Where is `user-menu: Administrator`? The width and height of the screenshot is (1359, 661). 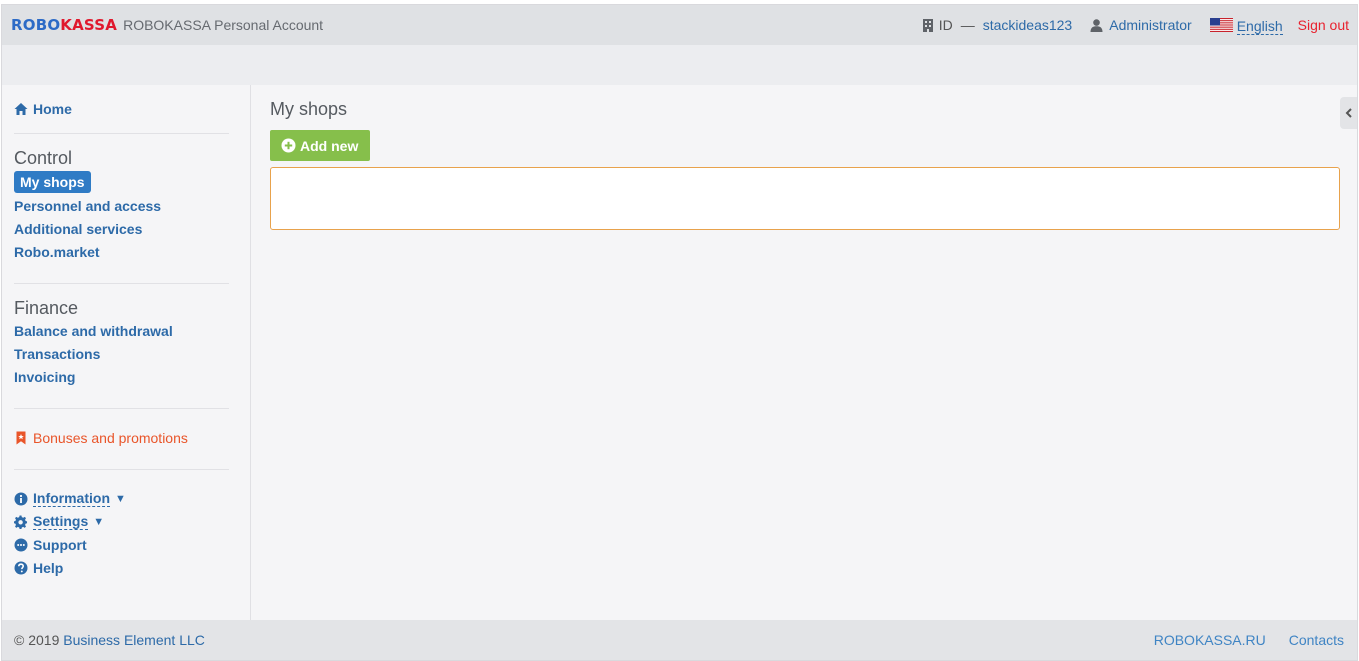 user-menu: Administrator is located at coordinates (1141, 25).